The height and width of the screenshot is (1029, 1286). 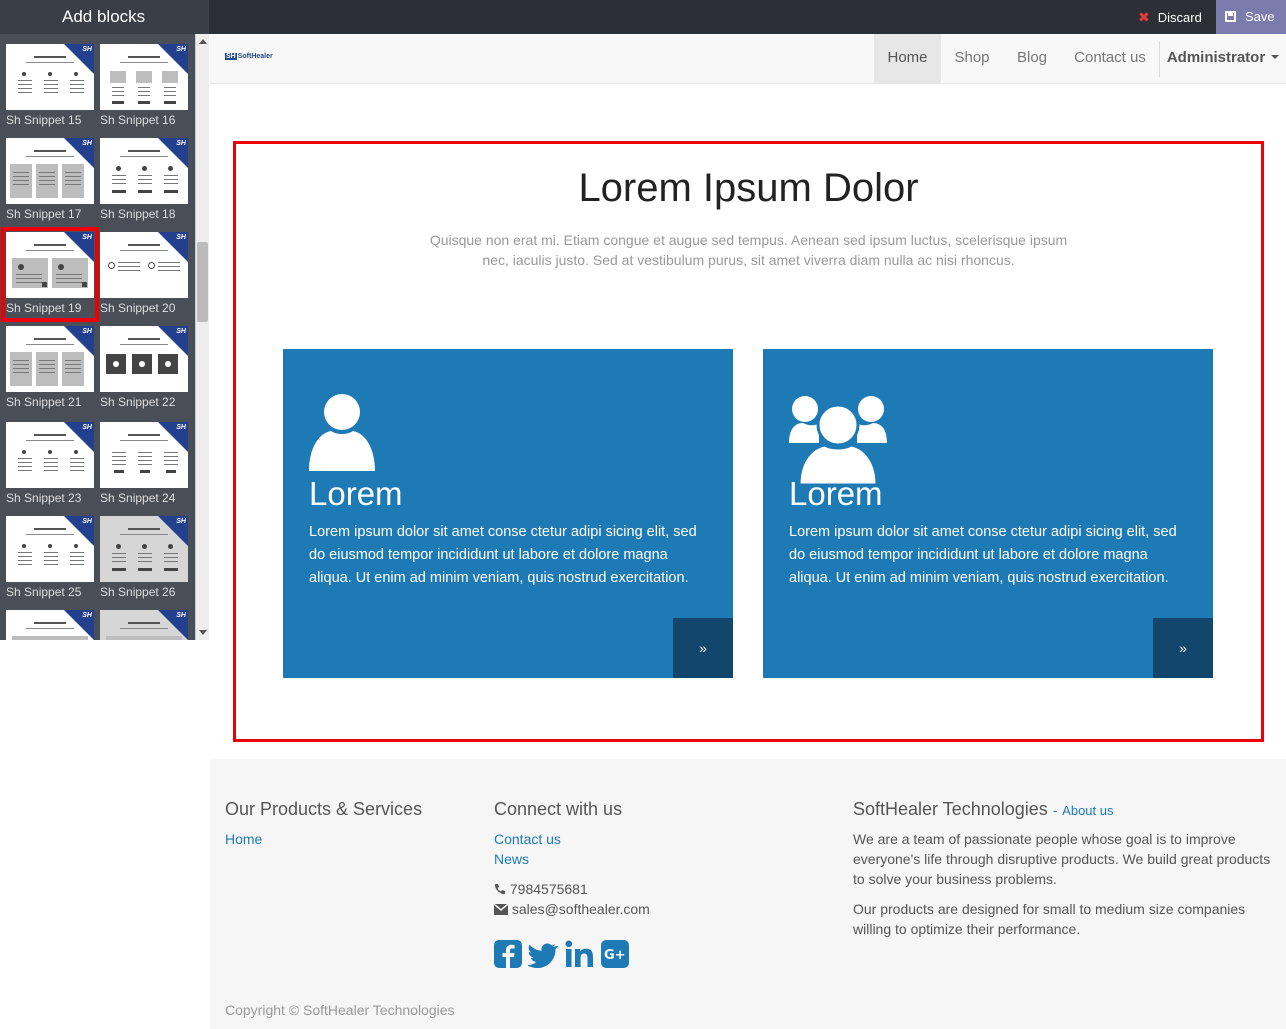 I want to click on snippet-thumbnail: SH Sh Snippet 23, so click(x=50, y=467).